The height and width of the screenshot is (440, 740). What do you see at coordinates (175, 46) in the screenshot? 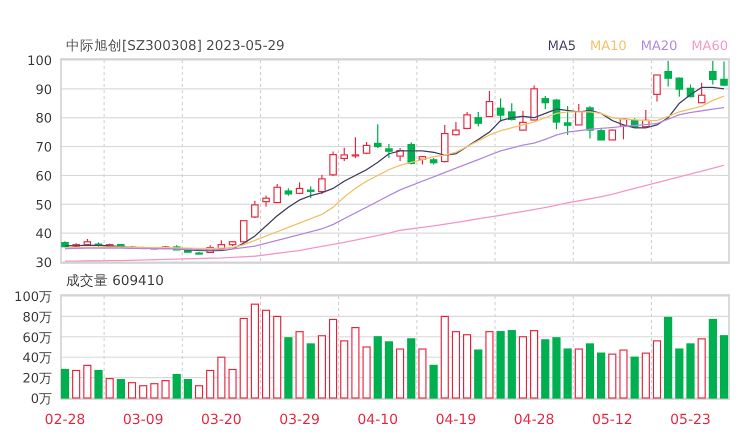
I see `chart-title: 中际旭创[SZ300308] 2023-05-29` at bounding box center [175, 46].